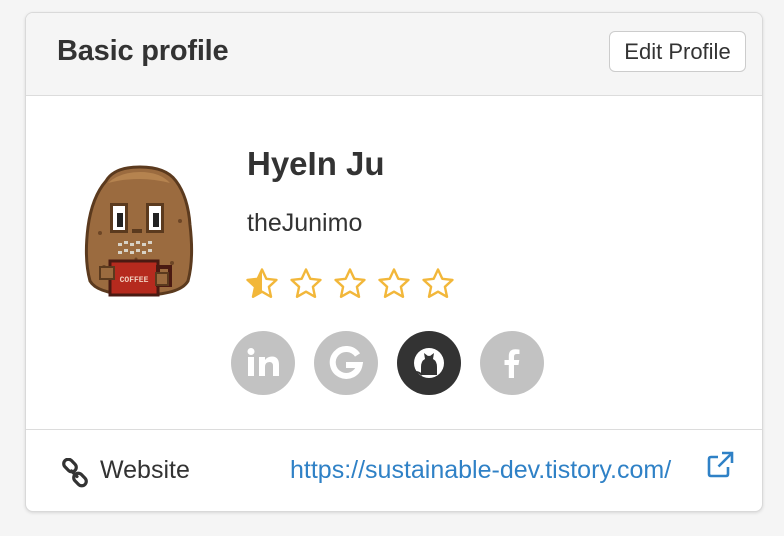 Image resolution: width=784 pixels, height=536 pixels. Describe the element at coordinates (134, 280) in the screenshot. I see `avatar-mug-text: COFFEE` at that location.